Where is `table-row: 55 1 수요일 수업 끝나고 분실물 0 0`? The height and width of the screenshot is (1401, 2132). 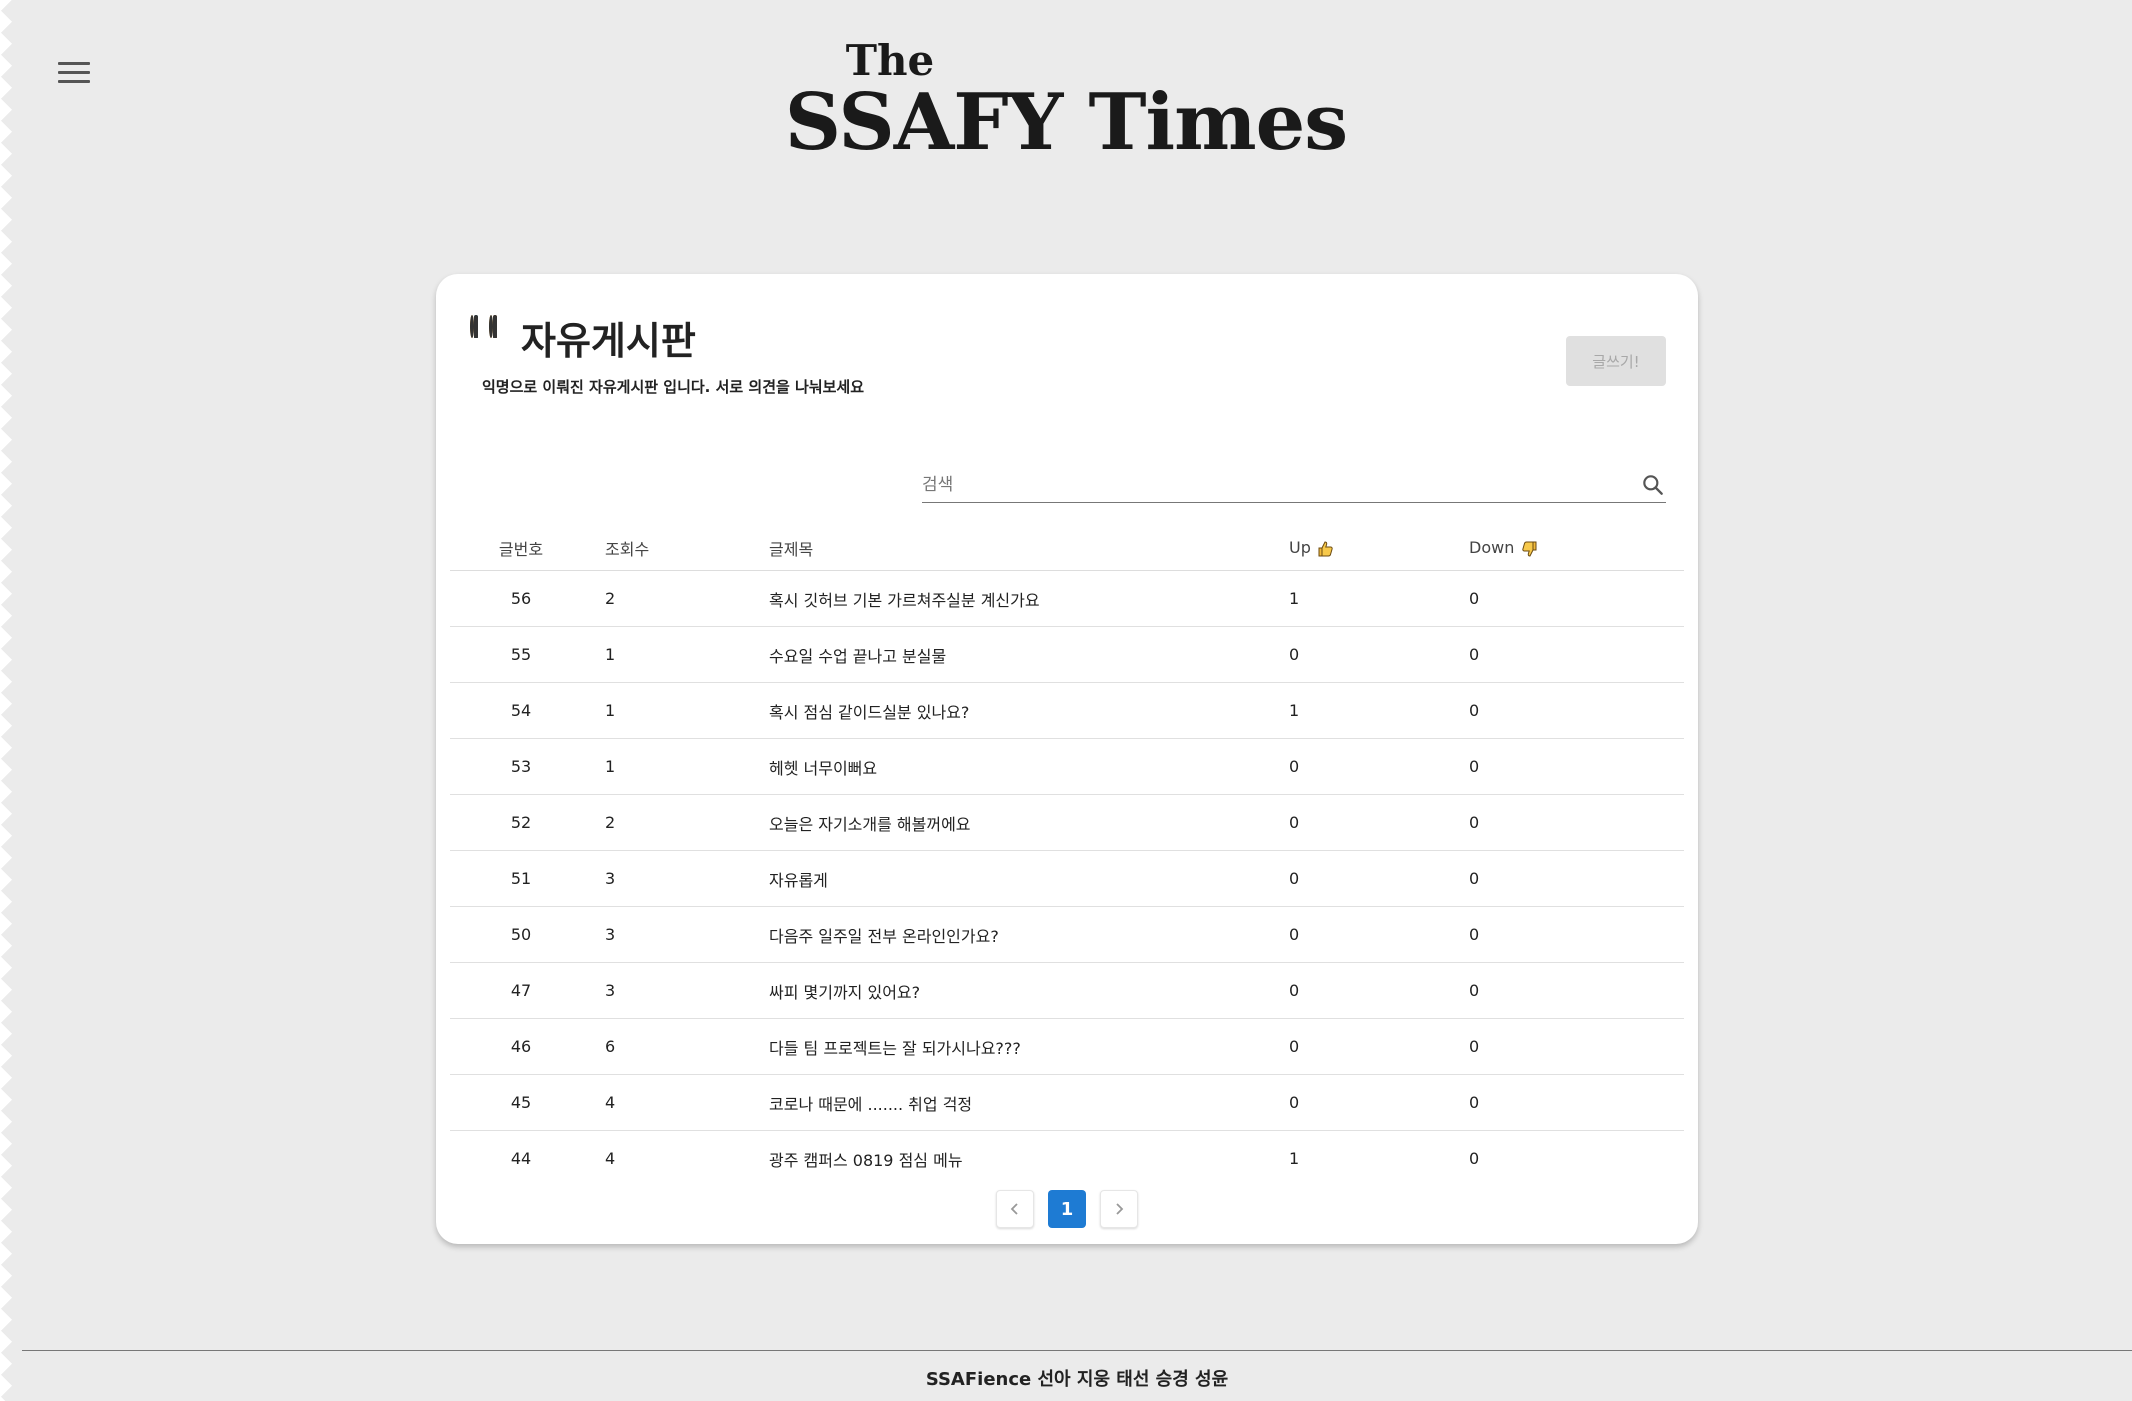 table-row: 55 1 수요일 수업 끝나고 분실물 0 0 is located at coordinates (1067, 654).